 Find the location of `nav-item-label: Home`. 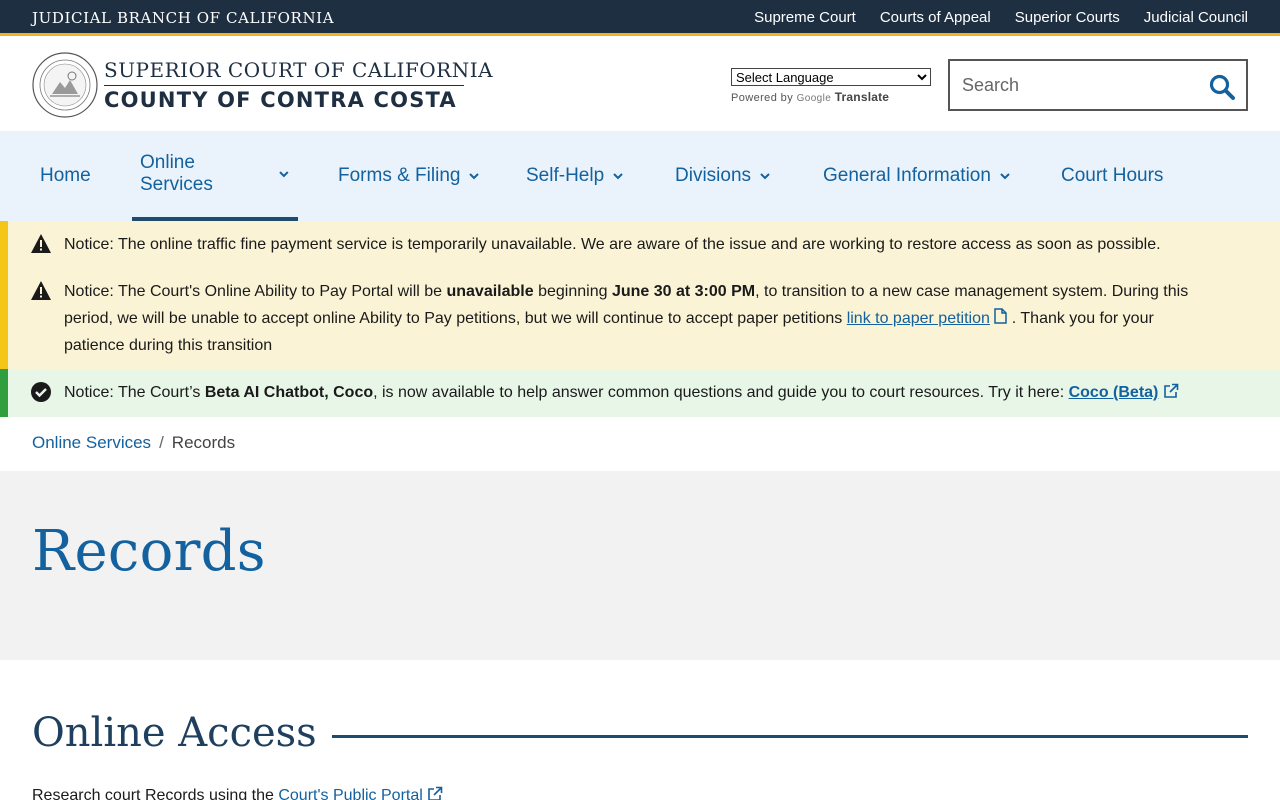

nav-item-label: Home is located at coordinates (65, 175).